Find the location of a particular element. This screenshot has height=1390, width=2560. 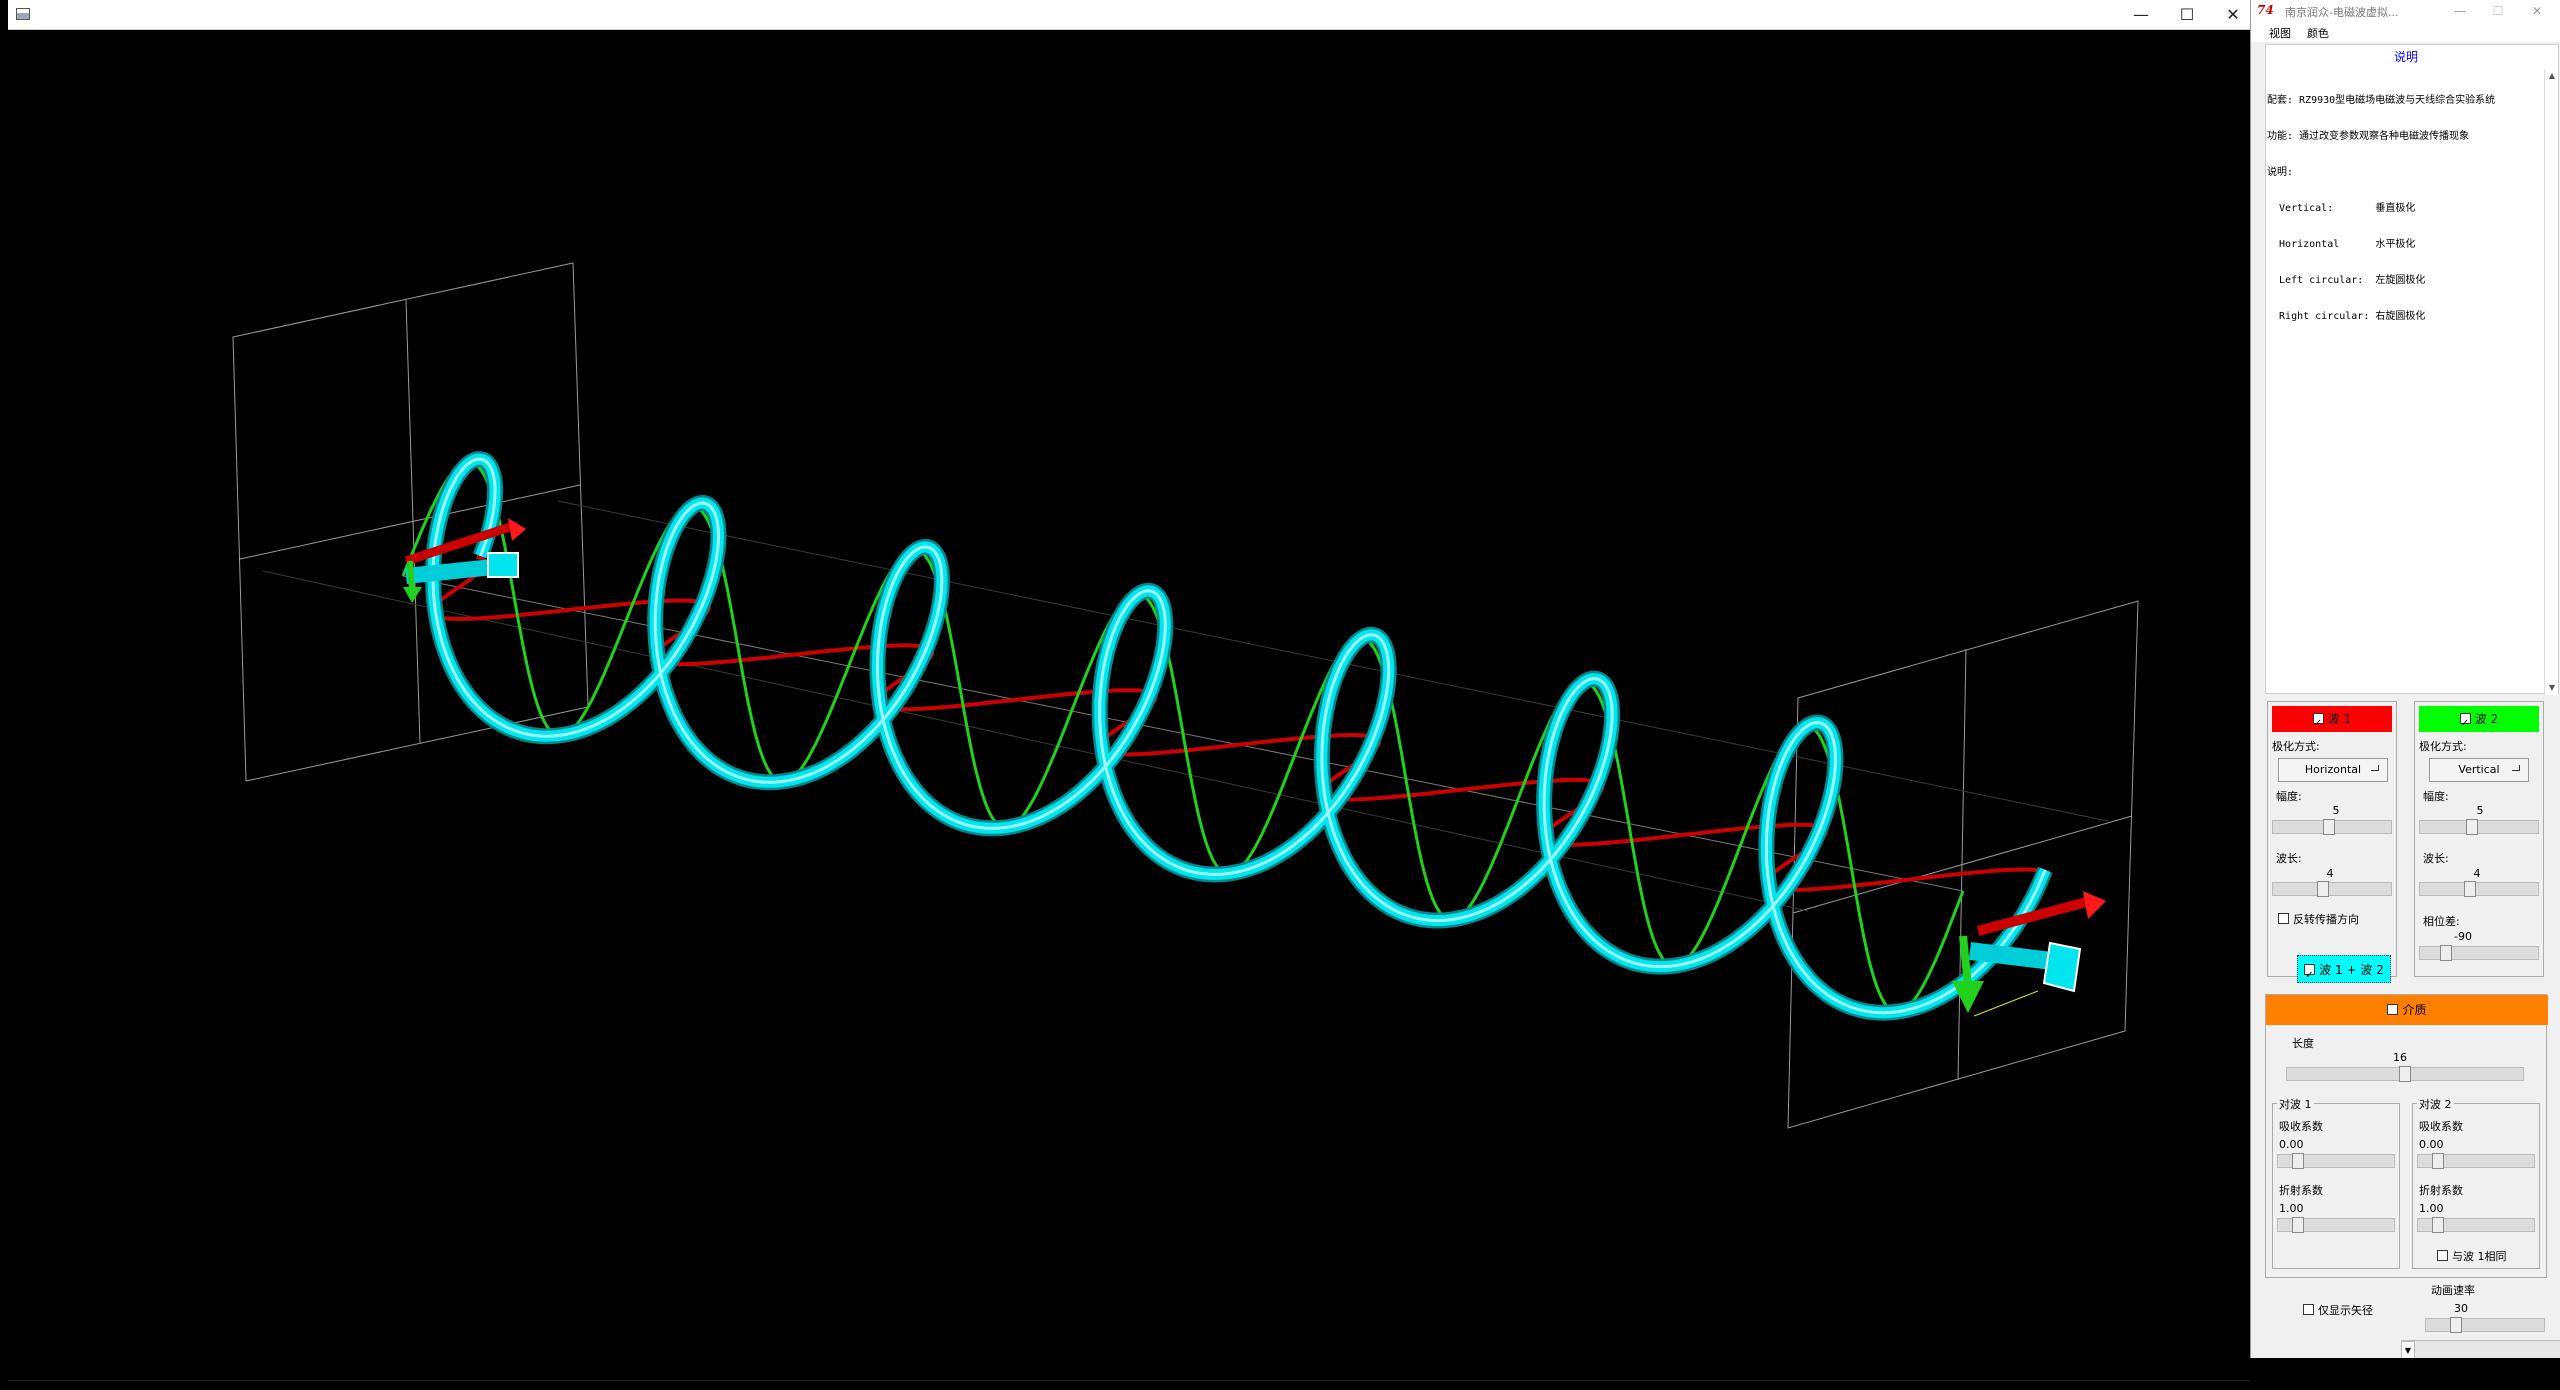

vector-only-option: 仅显示矢径 is located at coordinates (2338, 1310).